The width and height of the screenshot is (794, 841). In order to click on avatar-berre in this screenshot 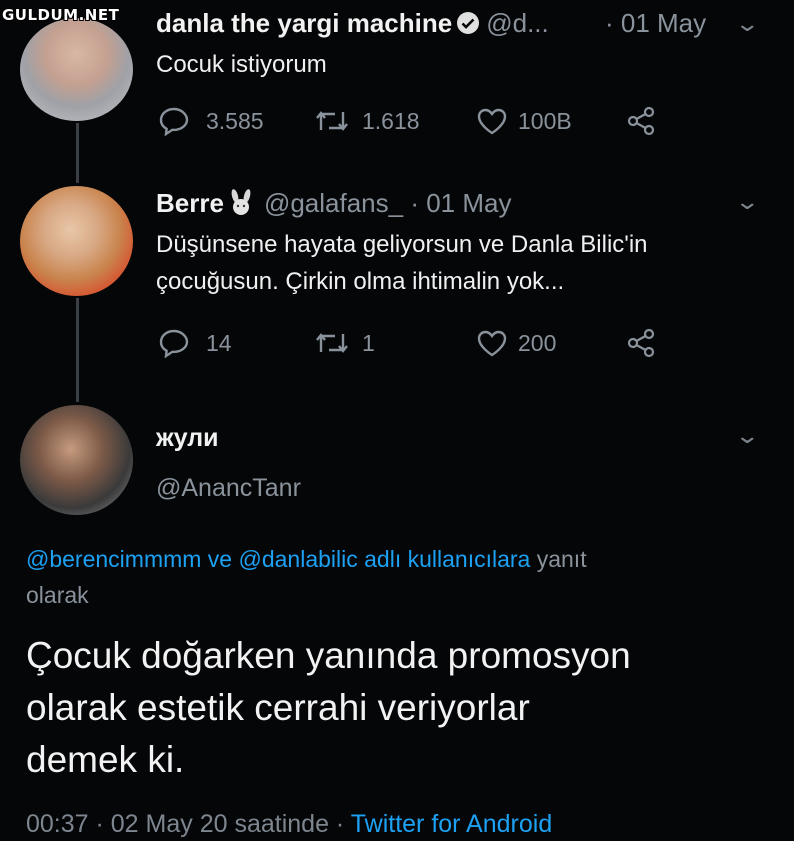, I will do `click(76, 241)`.